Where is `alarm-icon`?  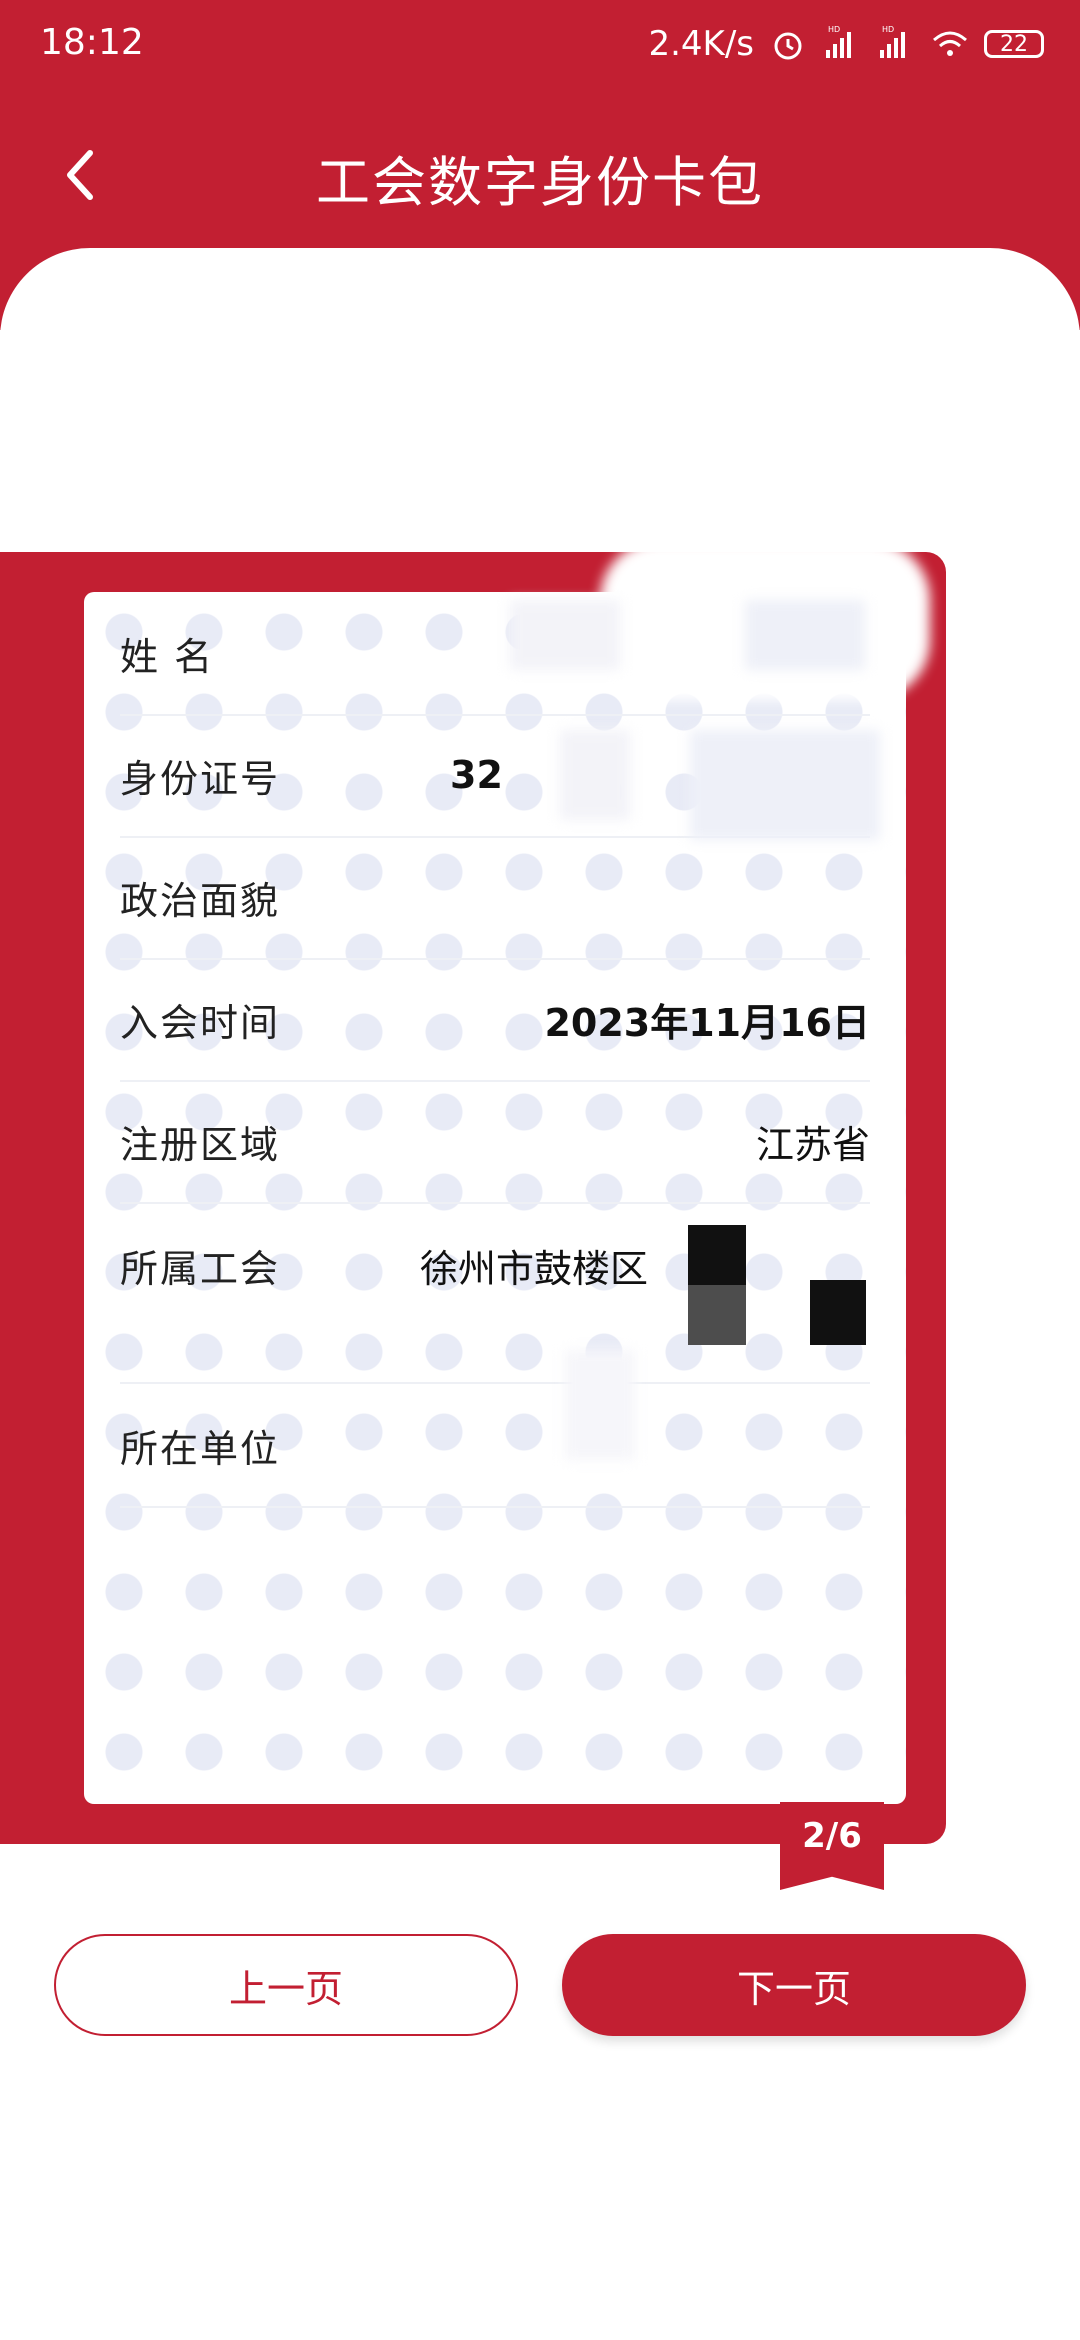 alarm-icon is located at coordinates (788, 44).